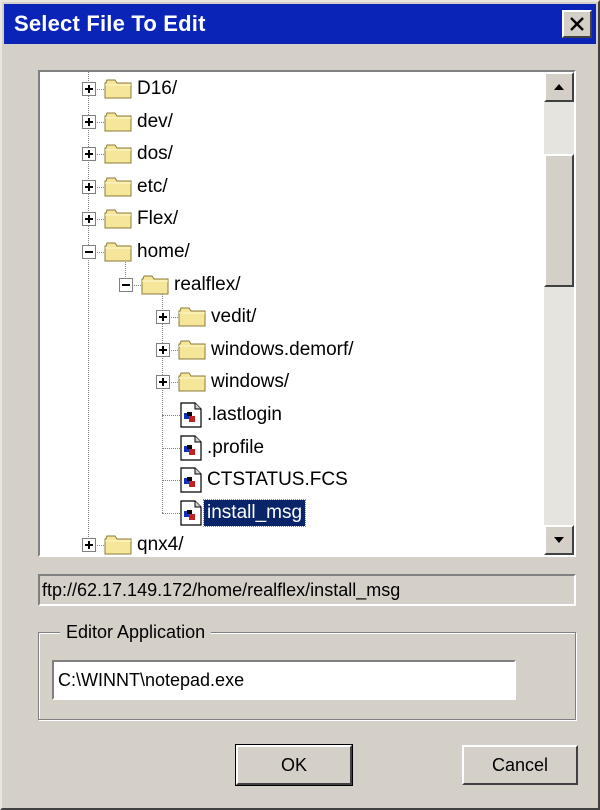  Describe the element at coordinates (163, 251) in the screenshot. I see `tree-item-label: home/` at that location.